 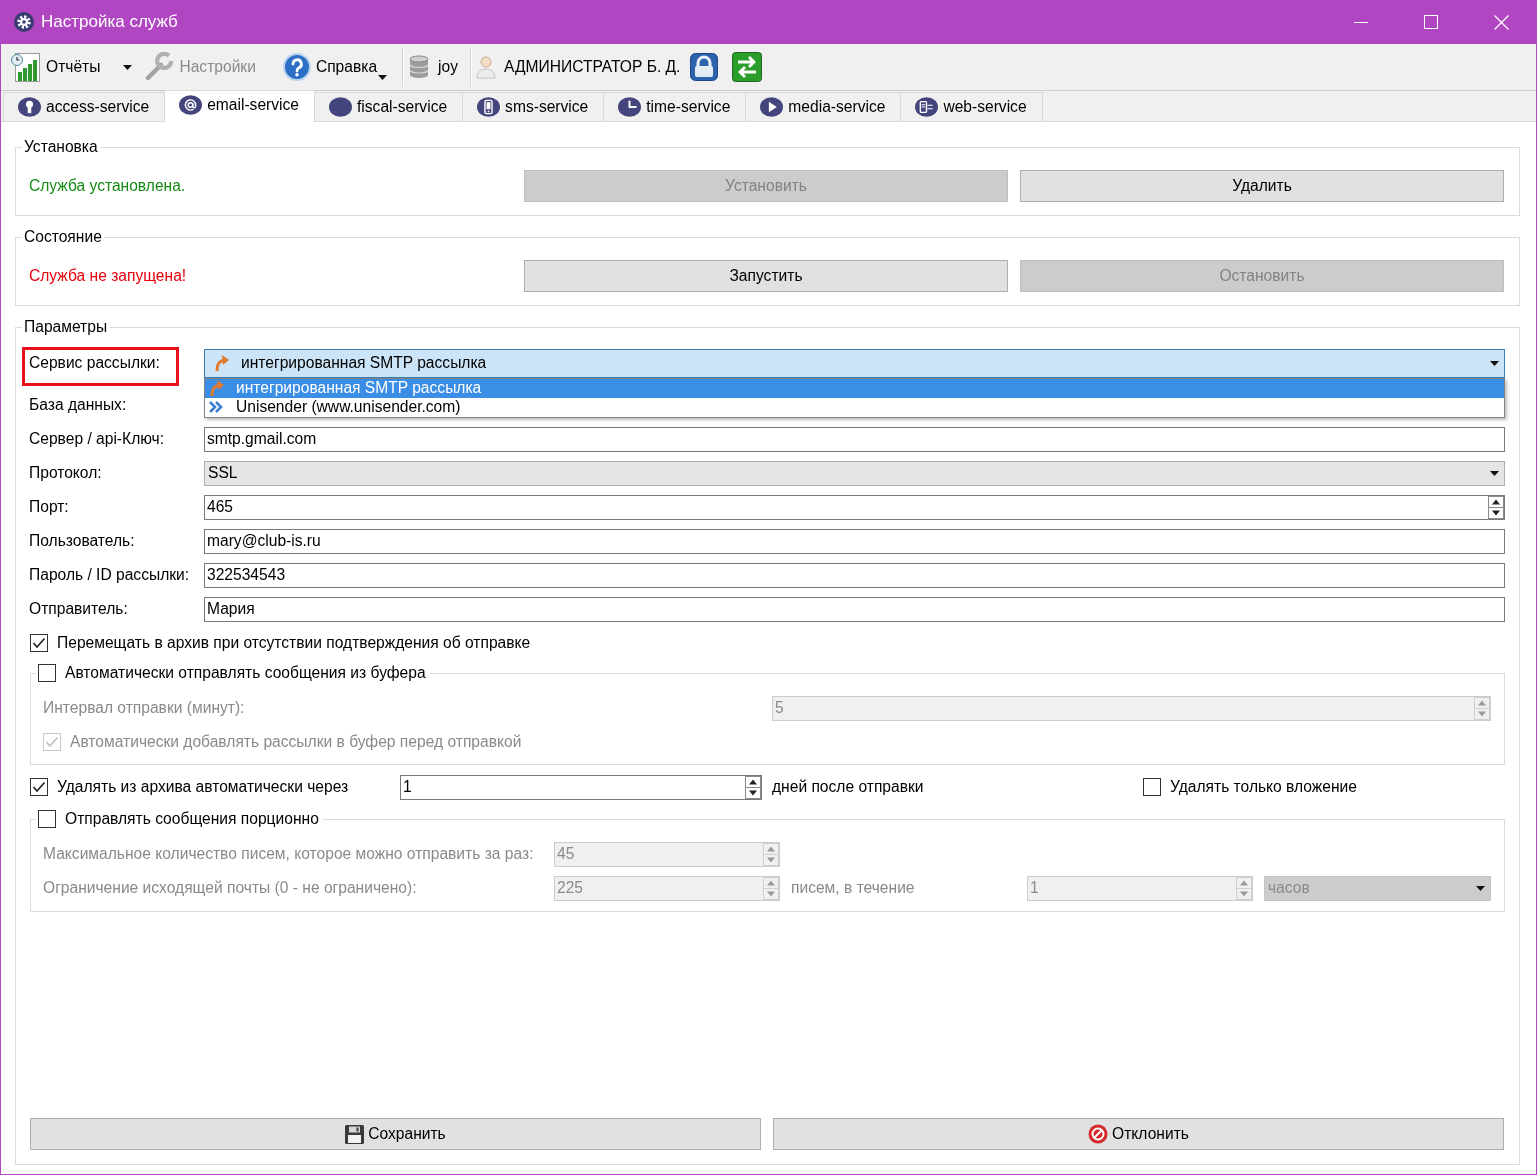 I want to click on command-button: Удалить, so click(x=1262, y=186).